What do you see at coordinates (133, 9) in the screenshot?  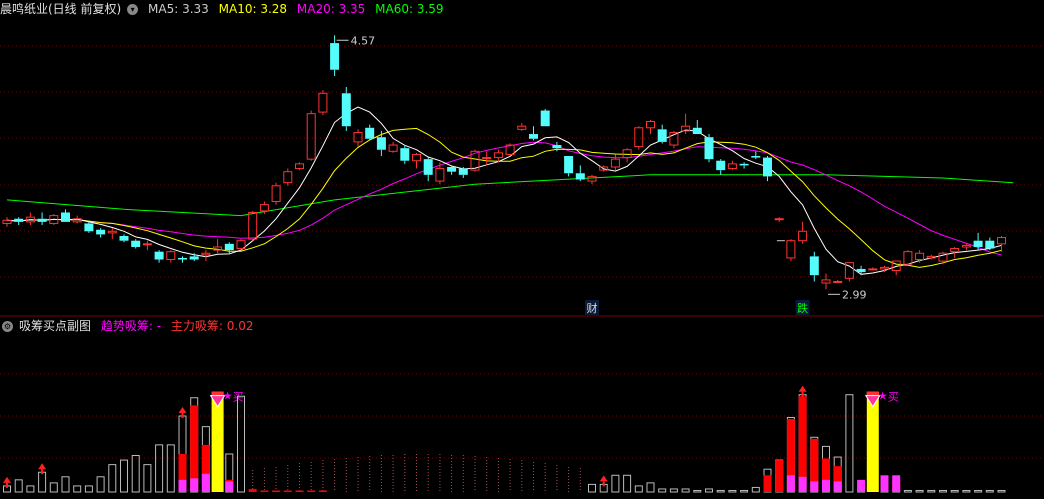 I see `chevron-down-icon: ▾` at bounding box center [133, 9].